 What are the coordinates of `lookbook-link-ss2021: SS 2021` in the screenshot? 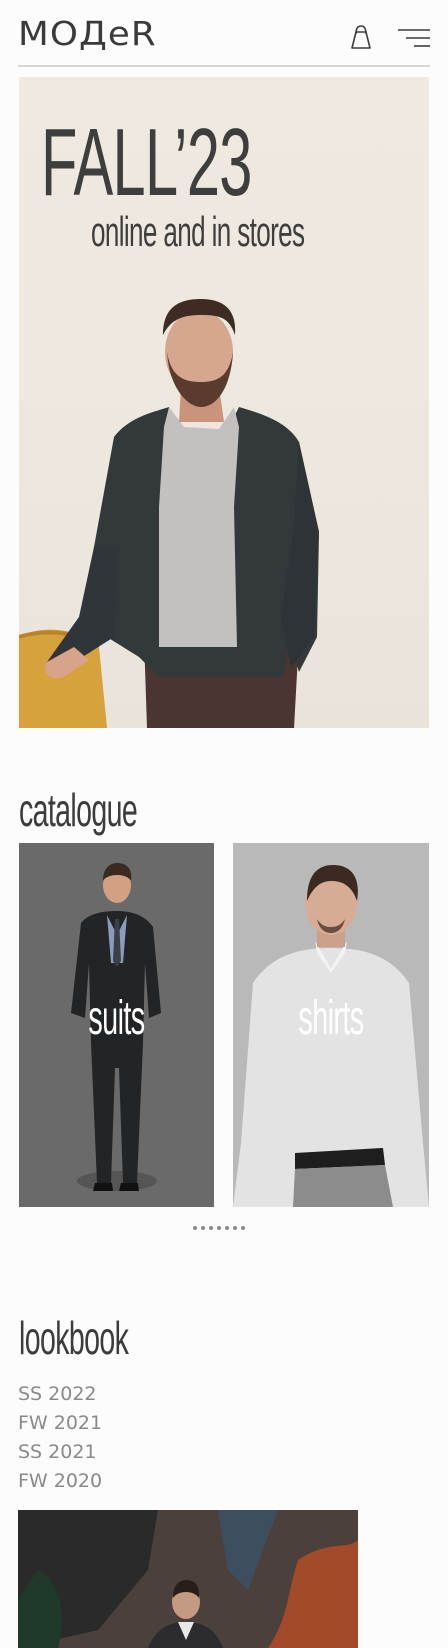 It's located at (60, 1452).